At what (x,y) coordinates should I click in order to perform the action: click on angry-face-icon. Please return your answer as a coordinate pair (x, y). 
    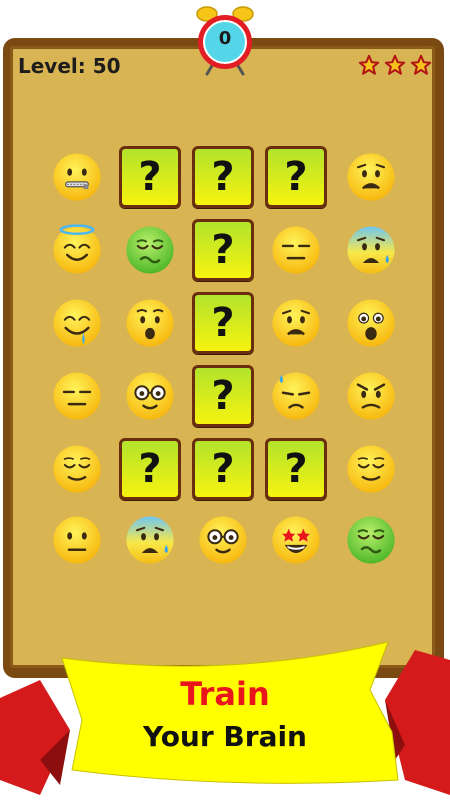
    Looking at the image, I should click on (371, 396).